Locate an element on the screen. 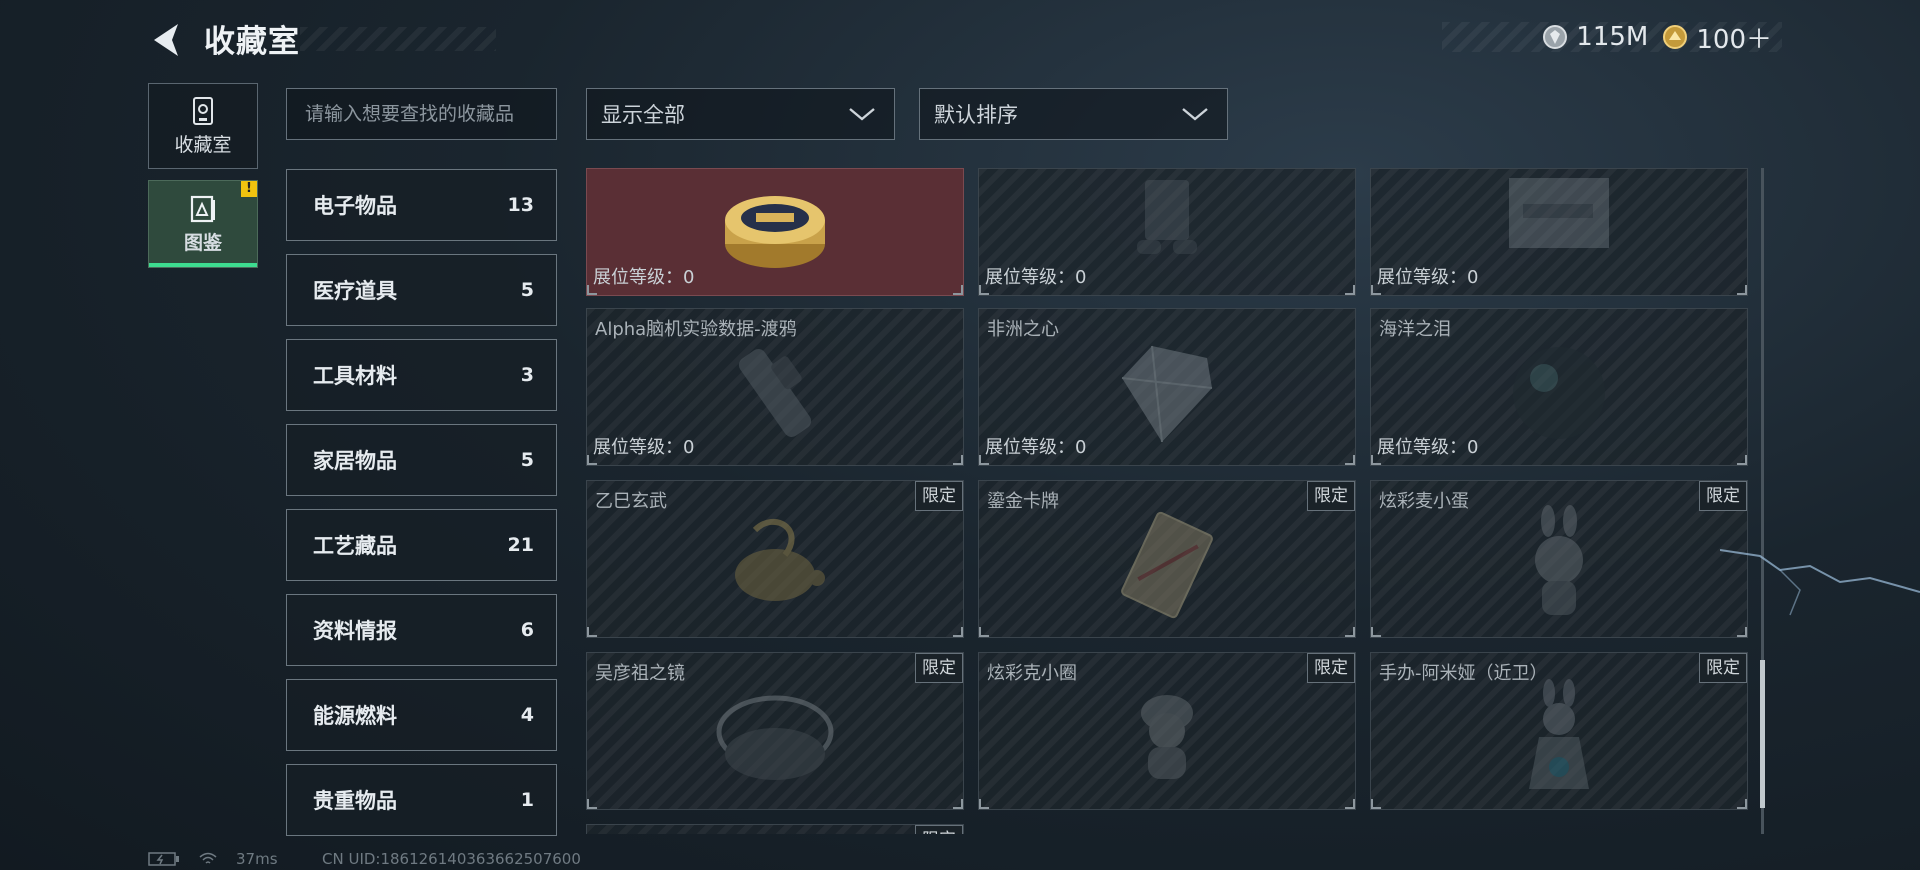 The height and width of the screenshot is (870, 1920). category-household: 家居物品 5 is located at coordinates (421, 460).